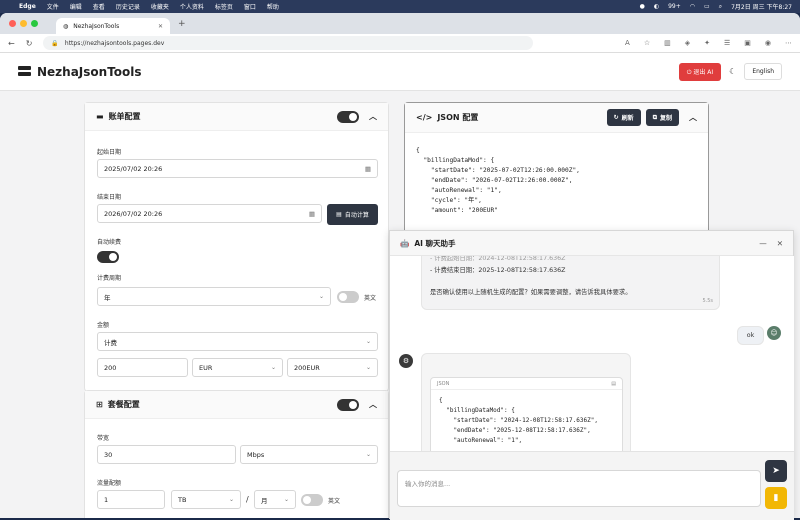 This screenshot has height=520, width=800. Describe the element at coordinates (334, 501) in the screenshot. I see `traffic-english-label: 英文` at that location.